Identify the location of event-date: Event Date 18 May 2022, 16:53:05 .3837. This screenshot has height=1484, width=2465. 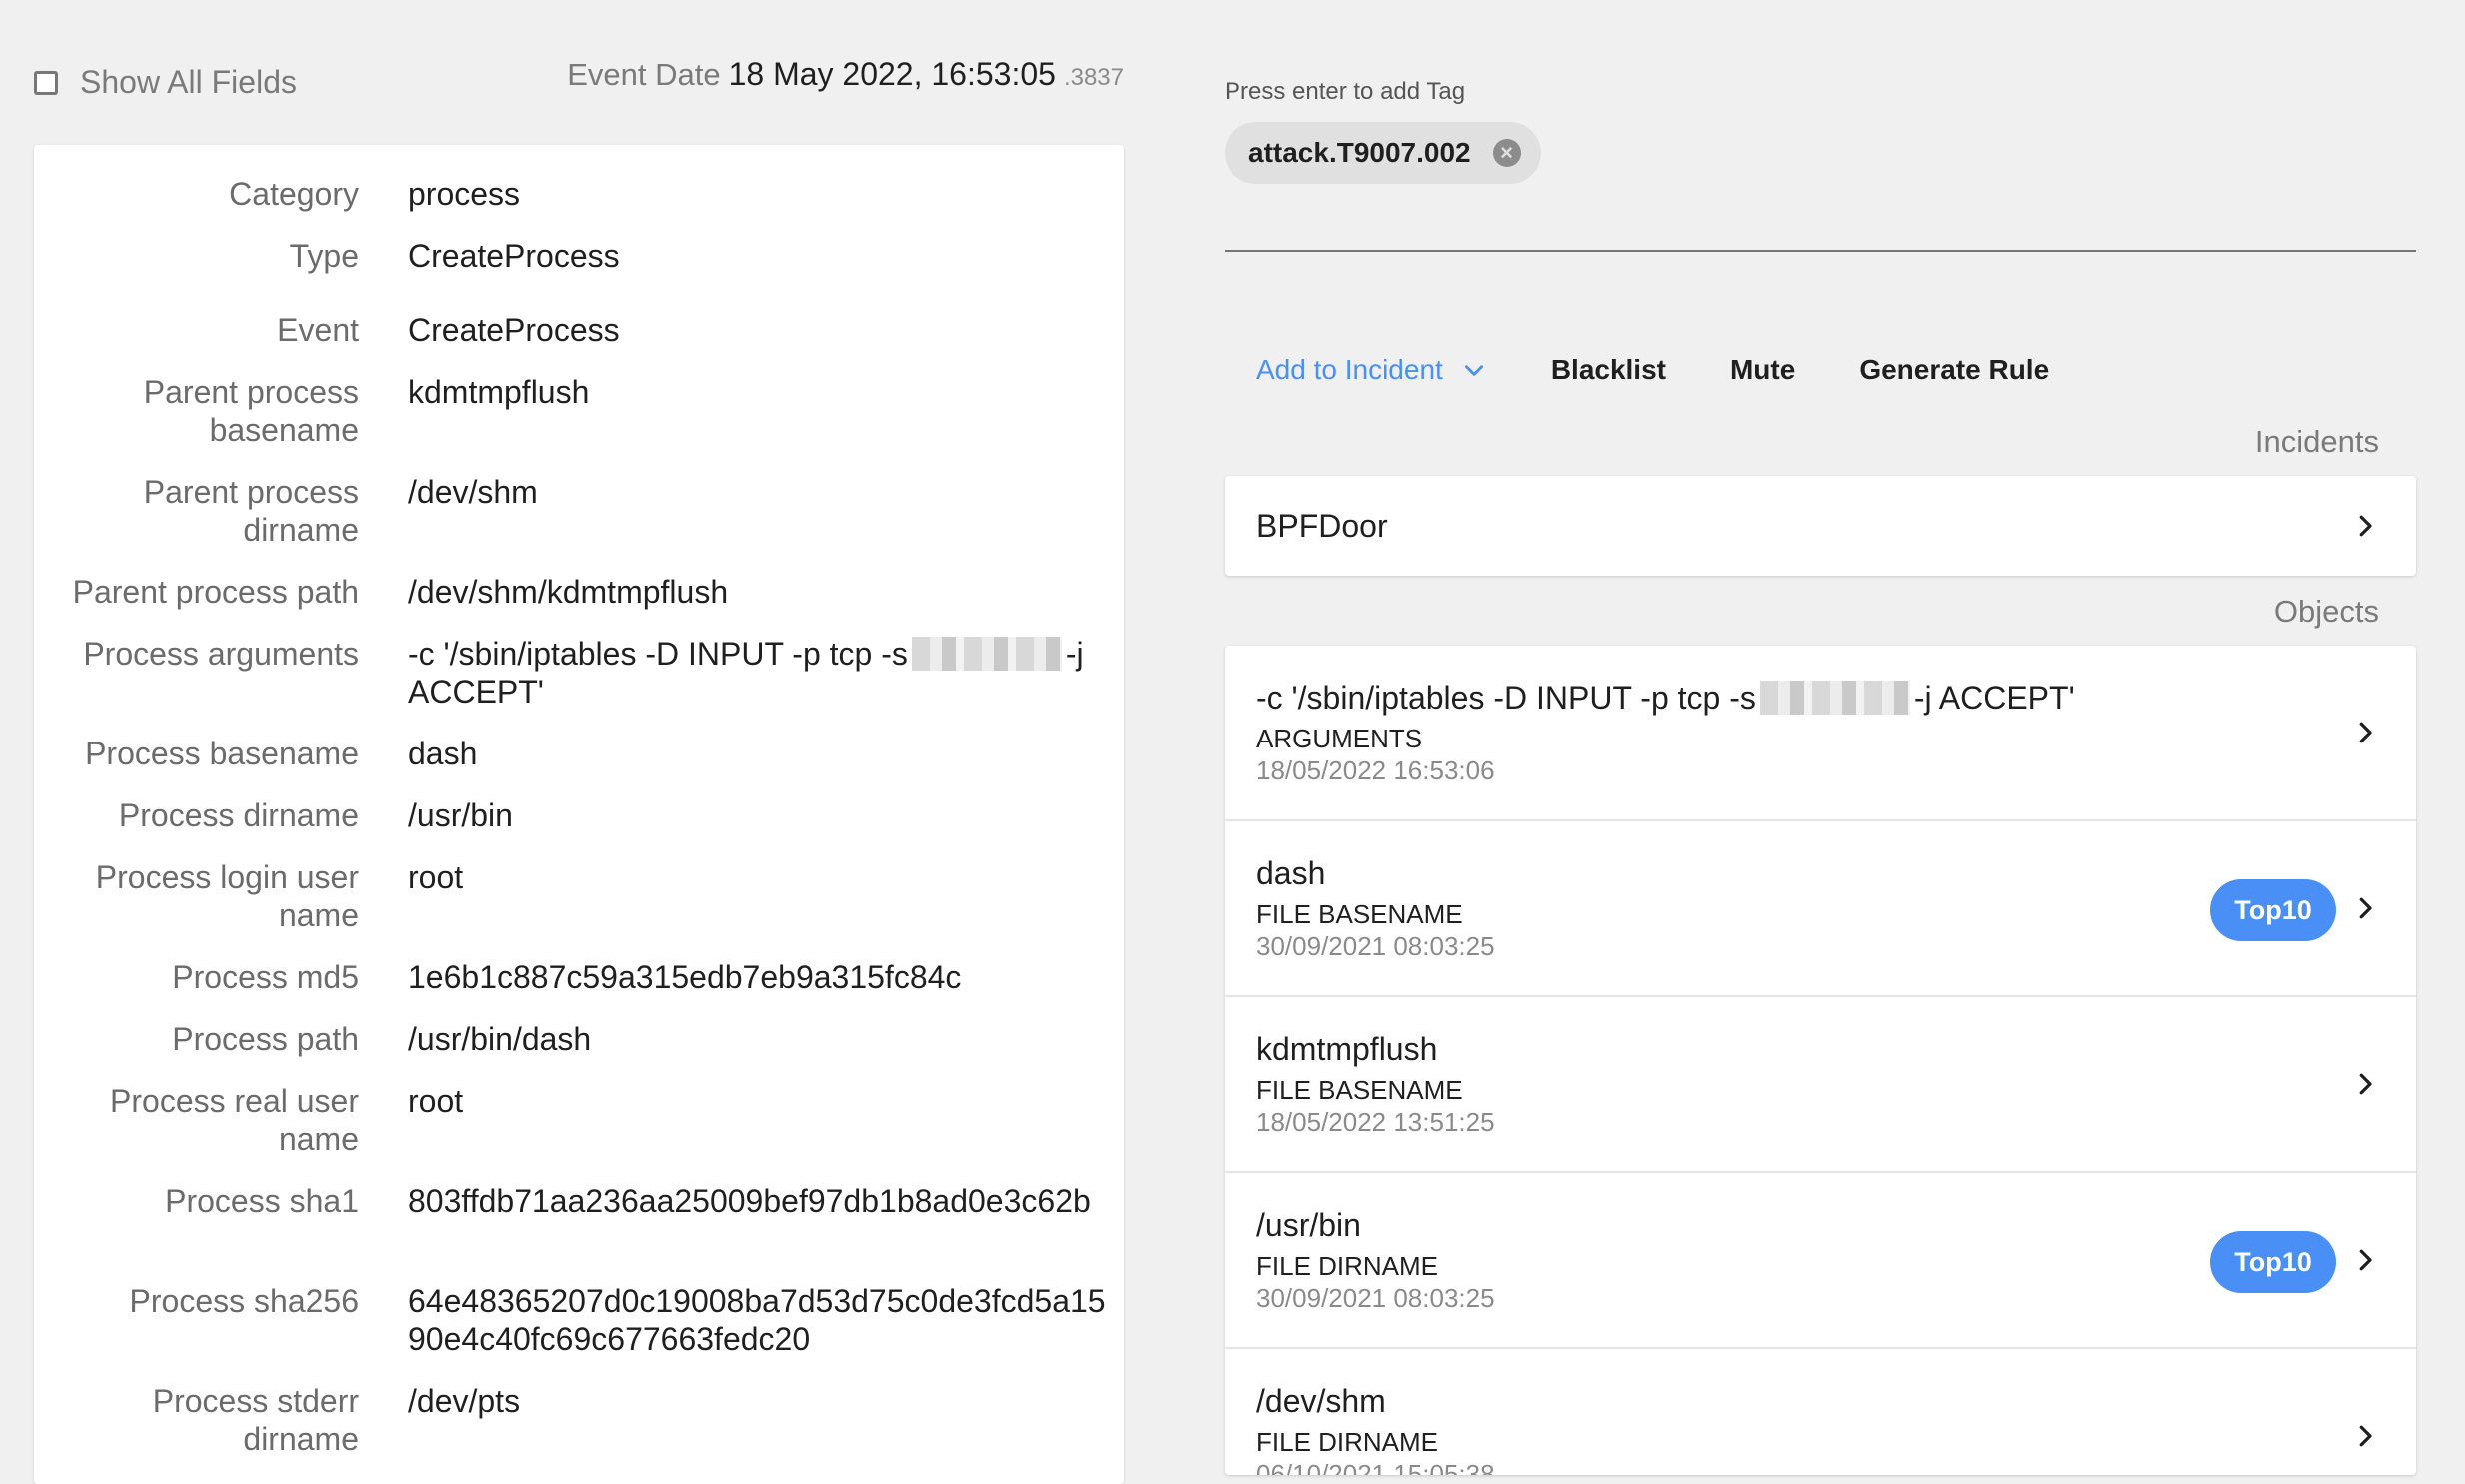
(845, 74).